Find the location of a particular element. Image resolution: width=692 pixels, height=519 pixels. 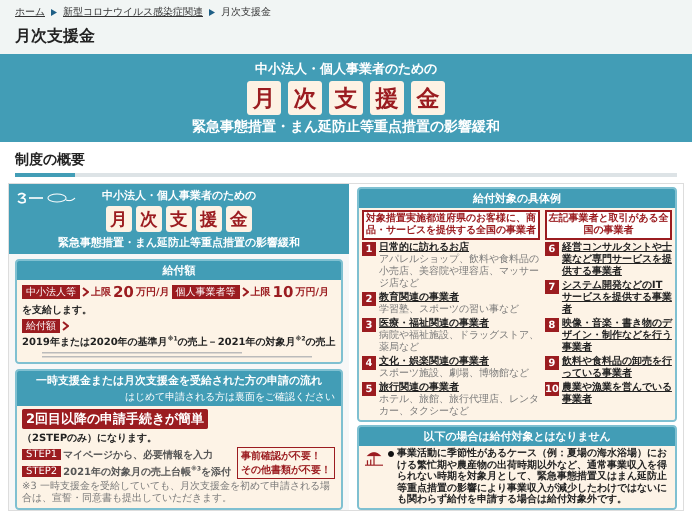

number-badge: 2 is located at coordinates (369, 299).